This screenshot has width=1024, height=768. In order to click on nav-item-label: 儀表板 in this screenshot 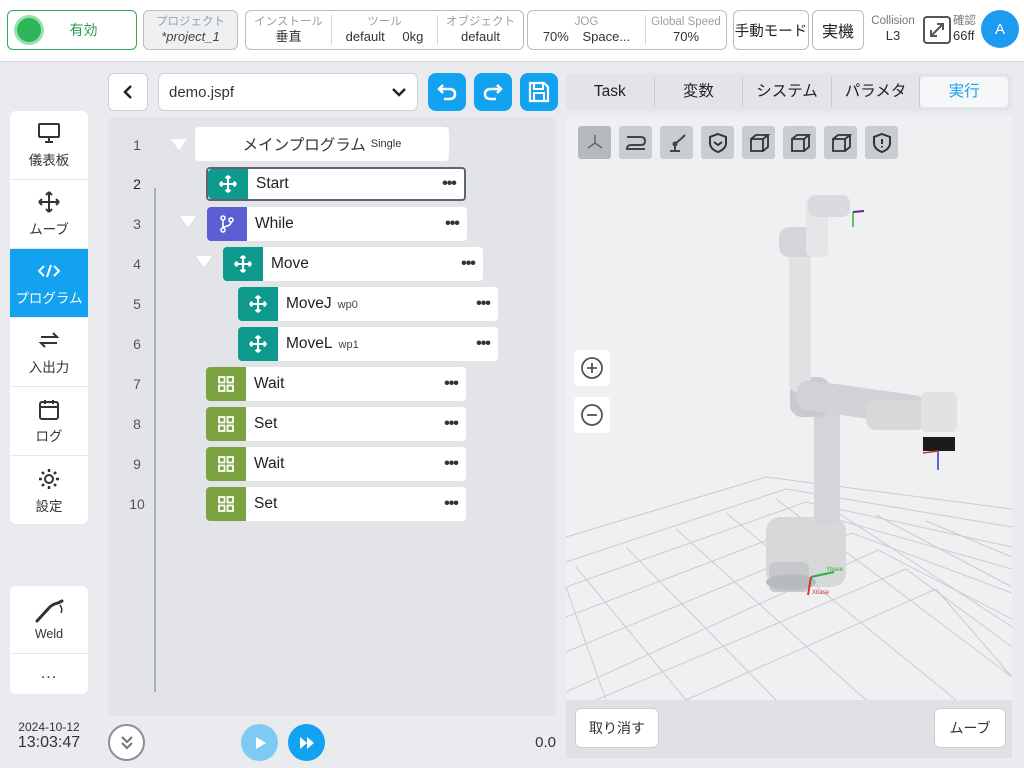, I will do `click(49, 160)`.